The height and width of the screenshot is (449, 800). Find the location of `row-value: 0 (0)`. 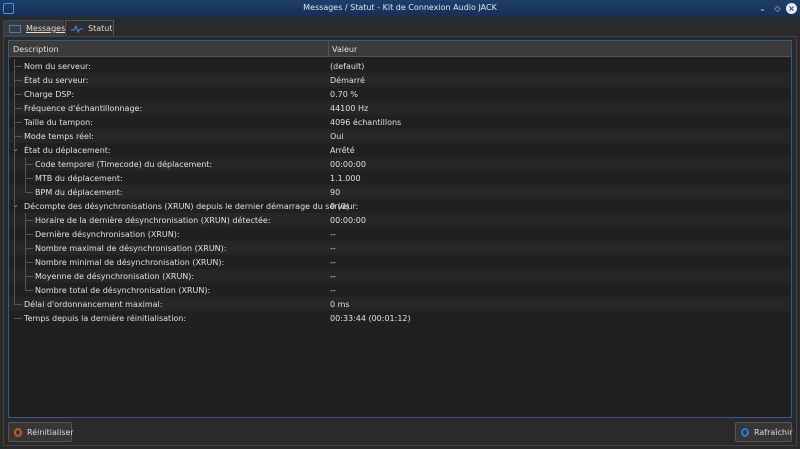

row-value: 0 (0) is located at coordinates (339, 206).